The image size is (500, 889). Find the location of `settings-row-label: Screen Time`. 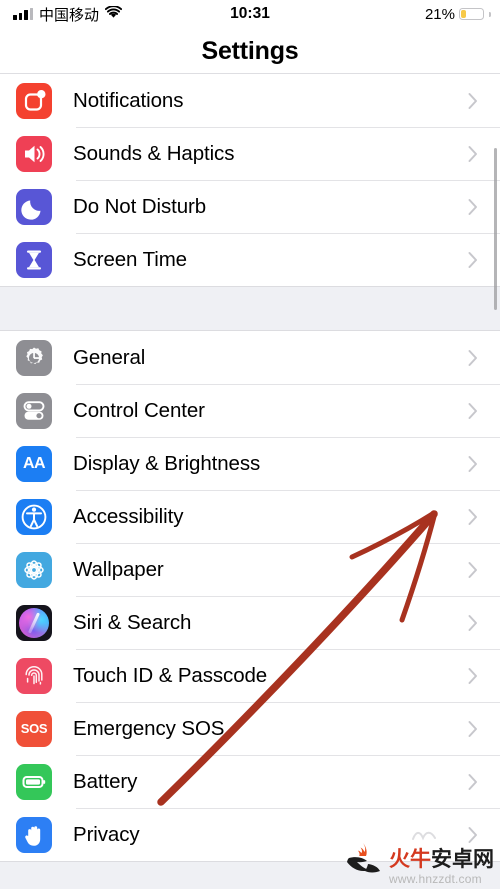

settings-row-label: Screen Time is located at coordinates (130, 259).